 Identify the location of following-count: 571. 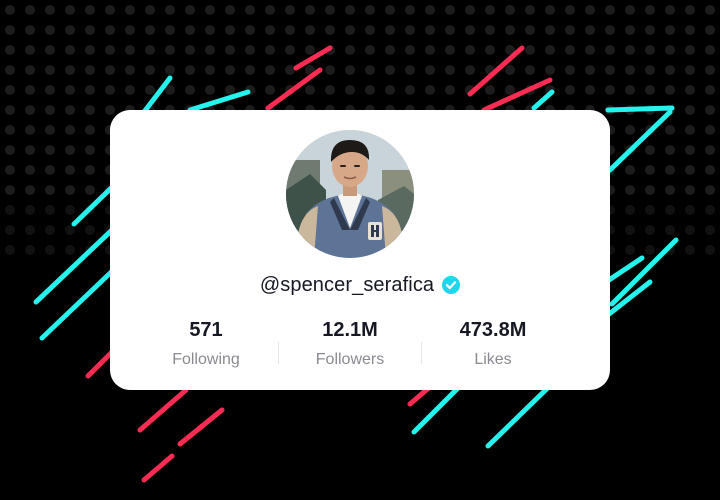
(206, 330).